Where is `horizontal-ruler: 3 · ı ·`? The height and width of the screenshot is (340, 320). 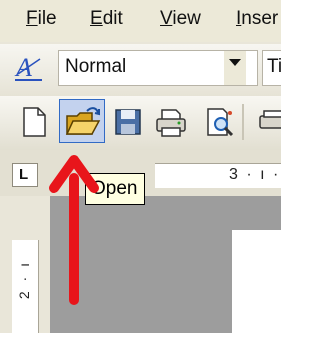 horizontal-ruler: 3 · ı · is located at coordinates (218, 175).